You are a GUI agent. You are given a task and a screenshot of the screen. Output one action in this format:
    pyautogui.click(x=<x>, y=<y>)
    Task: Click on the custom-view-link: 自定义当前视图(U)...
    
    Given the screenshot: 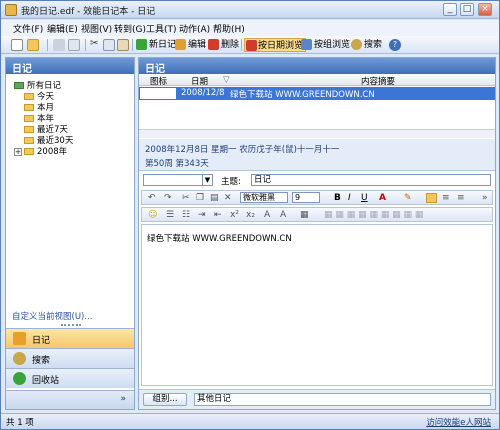 What is the action you would take?
    pyautogui.click(x=52, y=316)
    